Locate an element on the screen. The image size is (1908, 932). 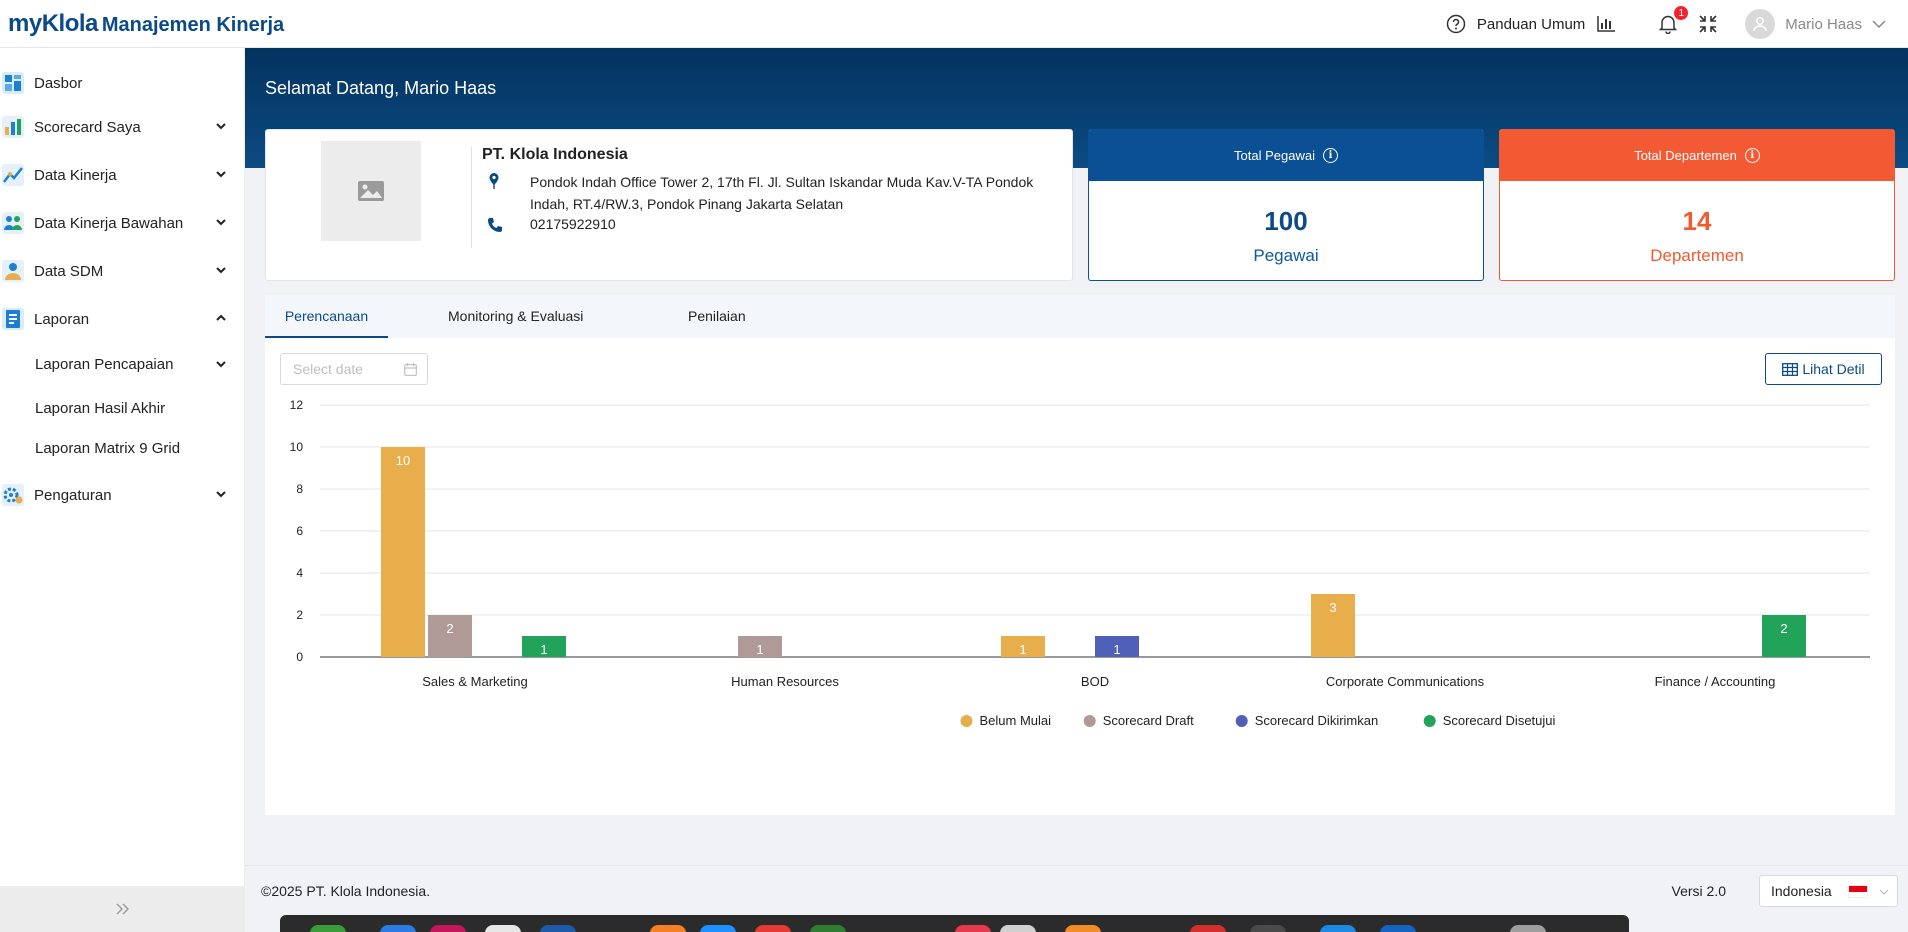
os-dock is located at coordinates (954, 923).